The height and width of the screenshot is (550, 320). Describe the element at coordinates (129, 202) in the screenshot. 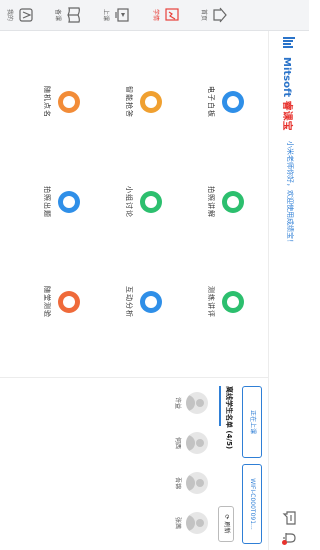

I see `tool-label: 小组讨论` at that location.